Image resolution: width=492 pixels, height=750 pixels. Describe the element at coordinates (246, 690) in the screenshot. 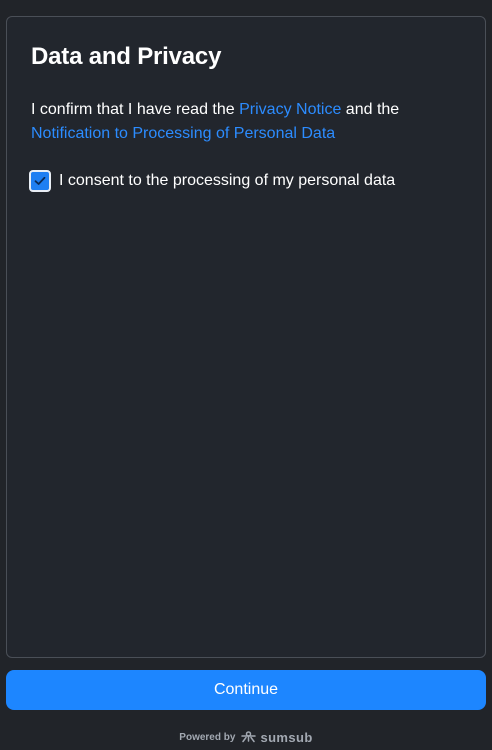

I see `continue-button: Continue` at that location.